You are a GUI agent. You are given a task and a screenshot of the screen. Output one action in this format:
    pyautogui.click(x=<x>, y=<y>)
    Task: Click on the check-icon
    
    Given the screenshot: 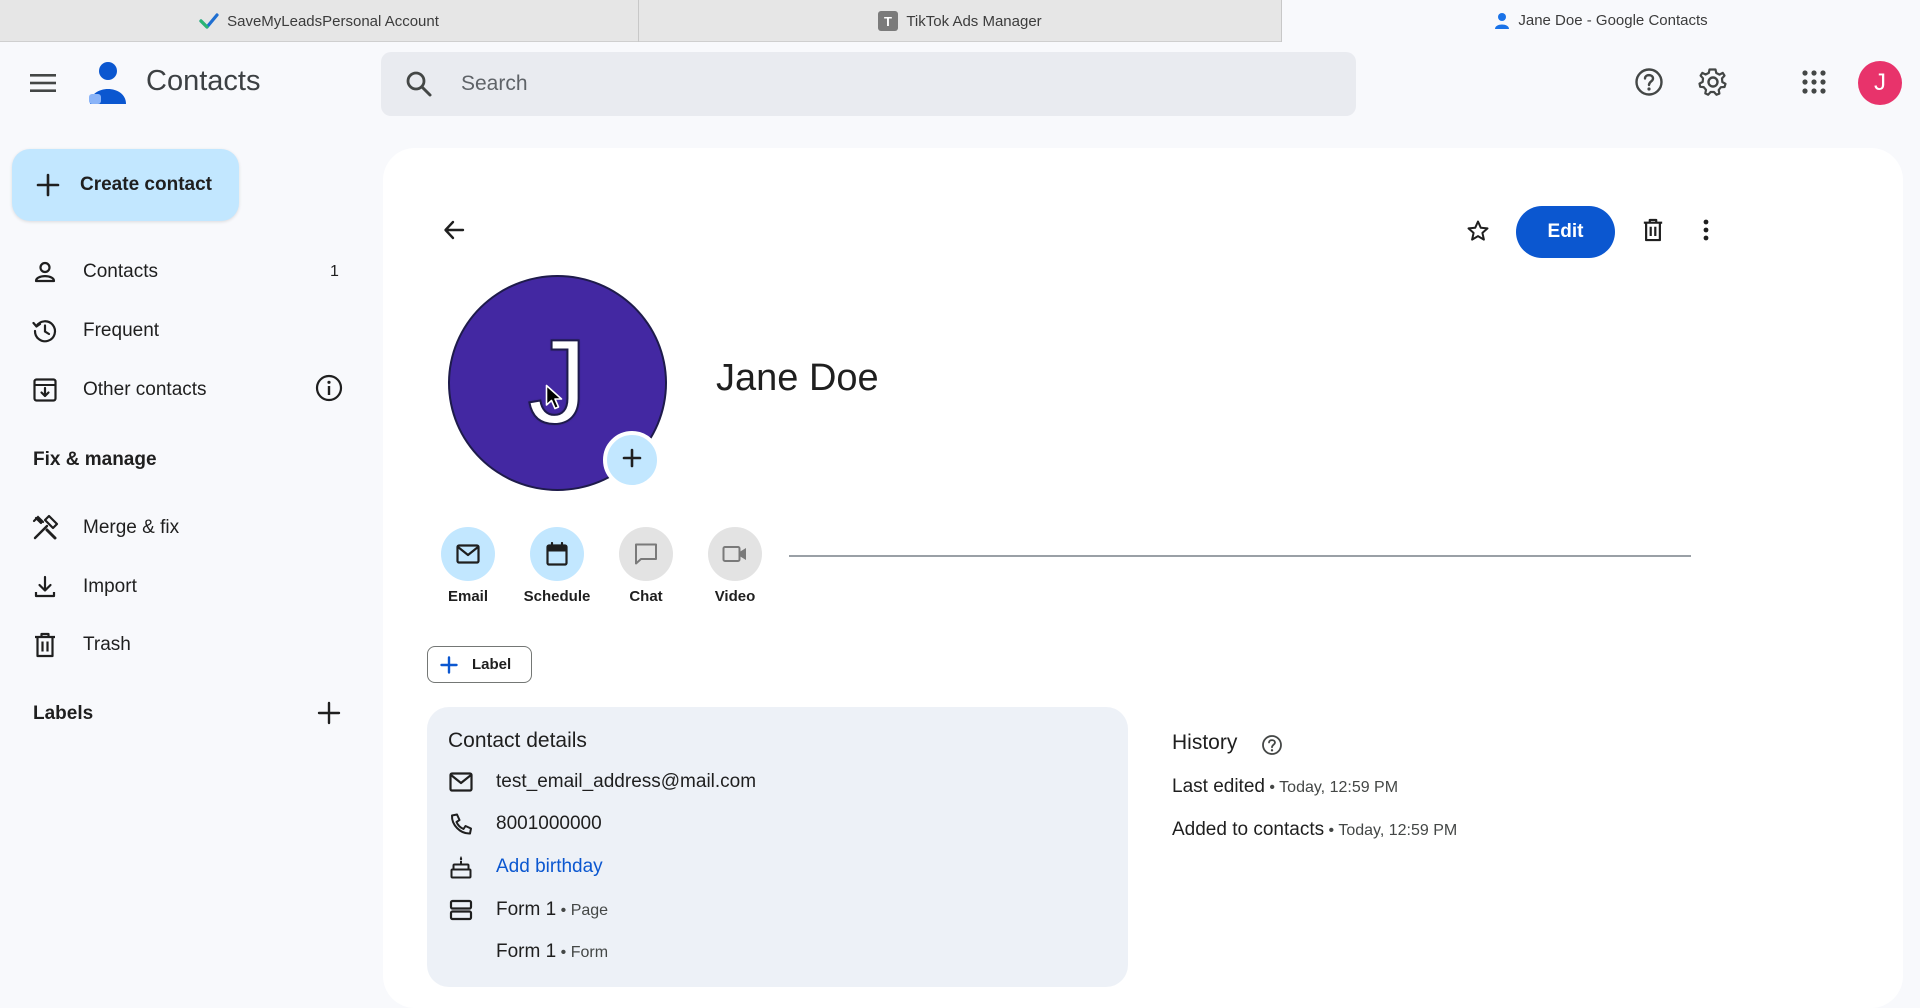 What is the action you would take?
    pyautogui.click(x=209, y=21)
    